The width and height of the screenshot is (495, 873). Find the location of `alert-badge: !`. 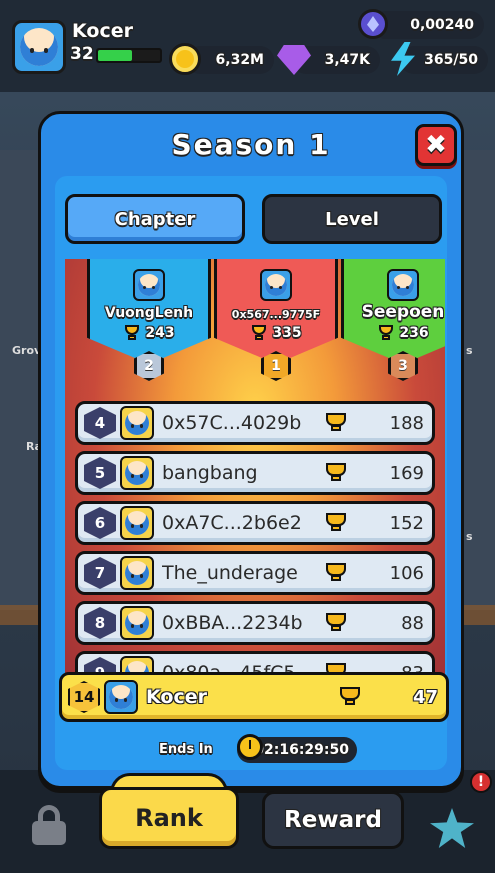

alert-badge: ! is located at coordinates (481, 782).